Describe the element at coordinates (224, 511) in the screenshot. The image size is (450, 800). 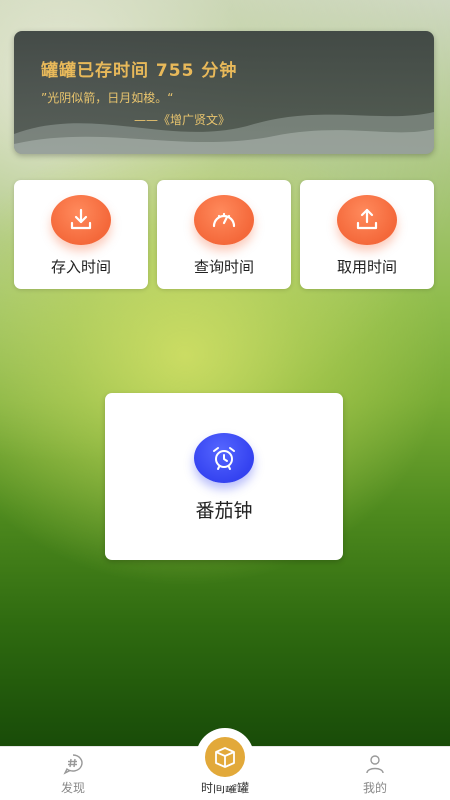
I see `pomodoro-label: 番茄钟` at that location.